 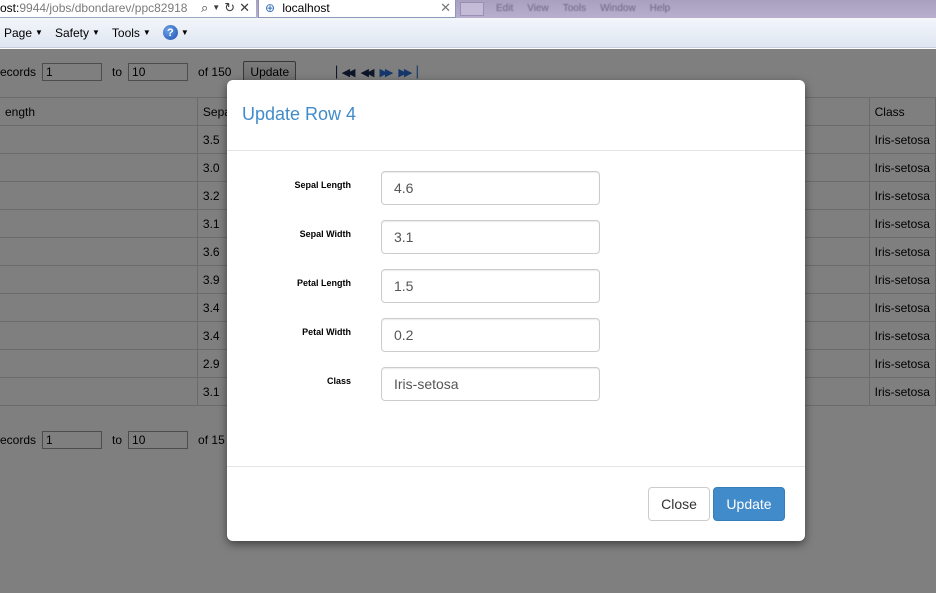 I want to click on sepal-width-input, so click(x=490, y=237).